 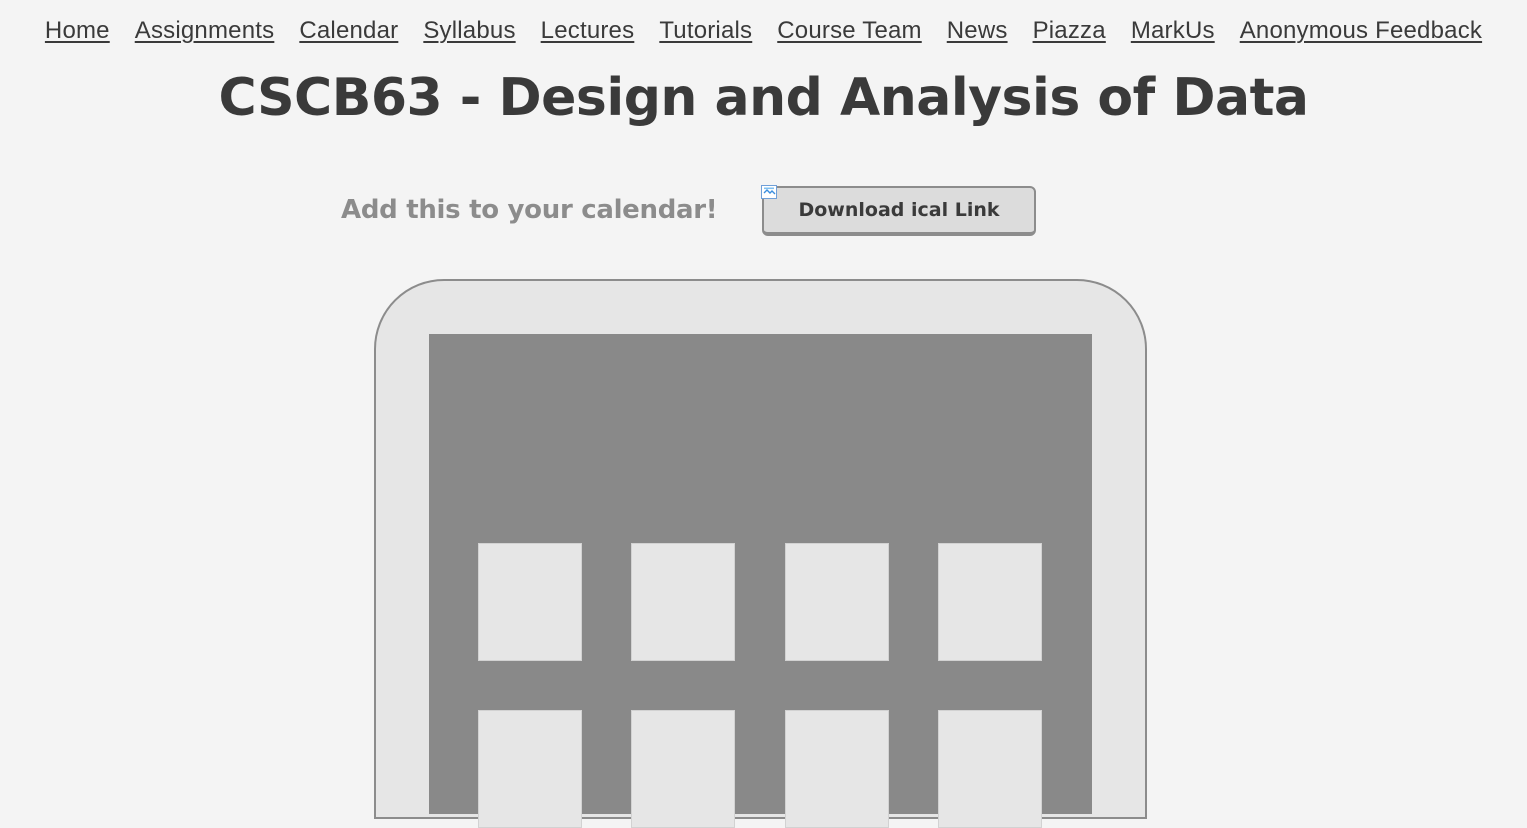 I want to click on nav-link-lectures: Lectures, so click(x=588, y=31).